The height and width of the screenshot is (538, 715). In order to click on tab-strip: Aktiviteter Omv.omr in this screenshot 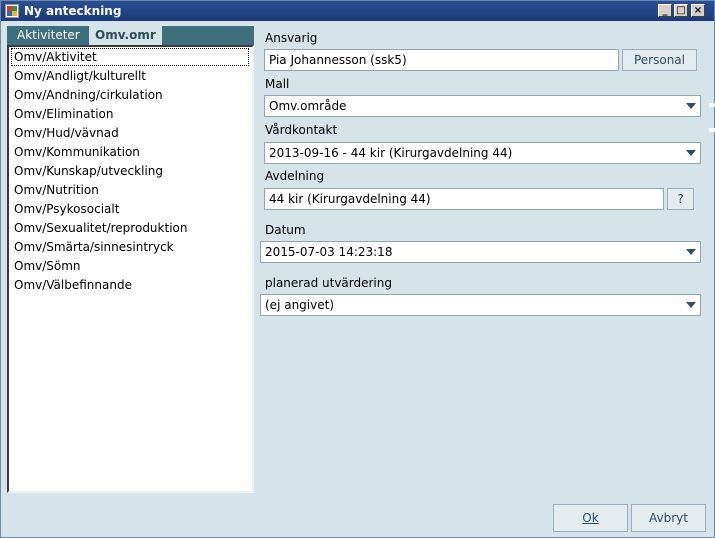, I will do `click(130, 35)`.